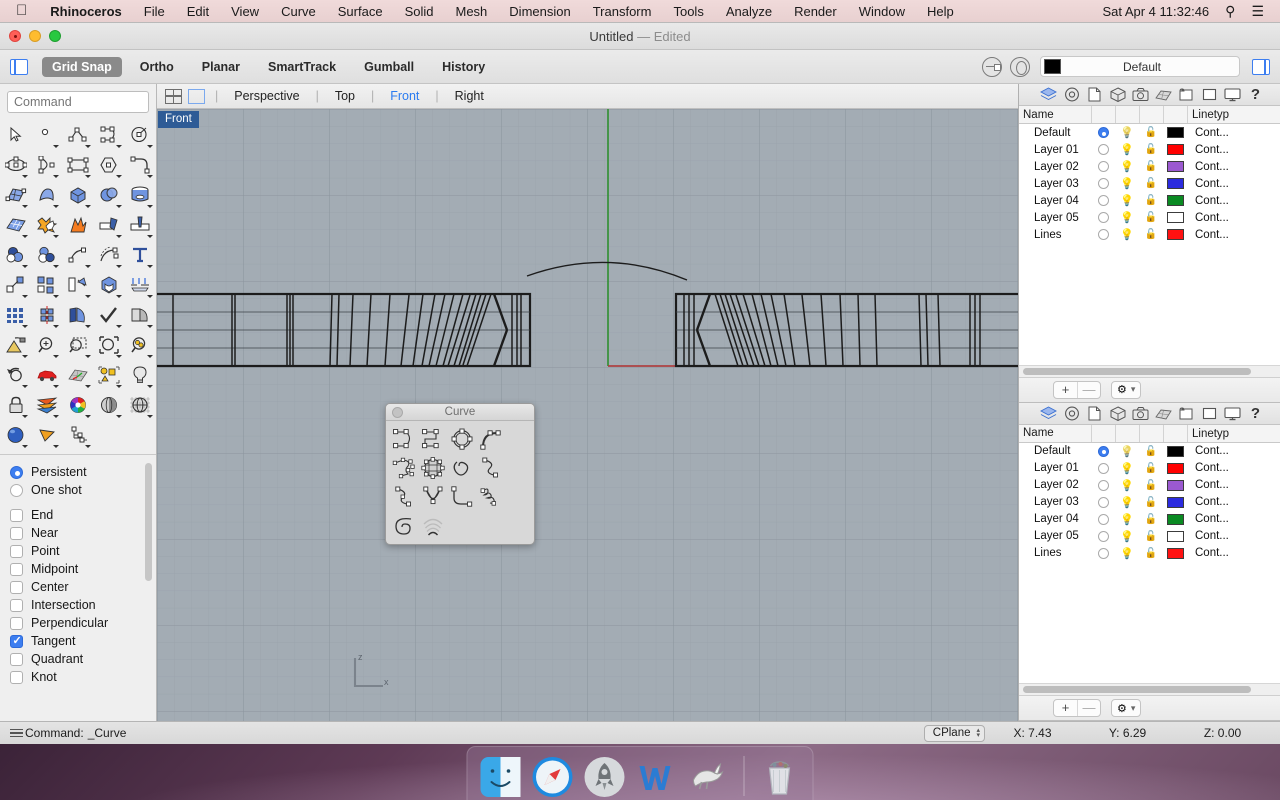 This screenshot has height=800, width=1280. What do you see at coordinates (15, 315) in the screenshot?
I see `array-tool-icon` at bounding box center [15, 315].